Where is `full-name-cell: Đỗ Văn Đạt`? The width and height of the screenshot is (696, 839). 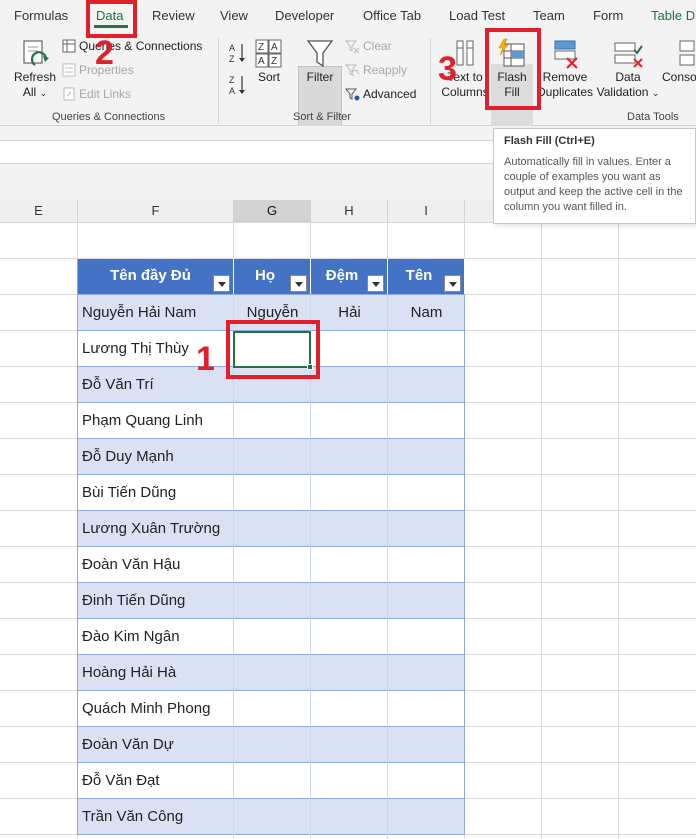 full-name-cell: Đỗ Văn Đạt is located at coordinates (156, 781).